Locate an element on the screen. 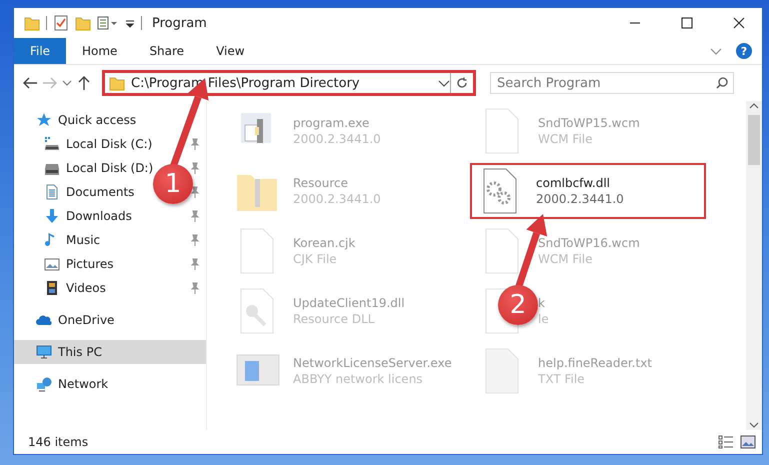  scroll-up-icon is located at coordinates (754, 106).